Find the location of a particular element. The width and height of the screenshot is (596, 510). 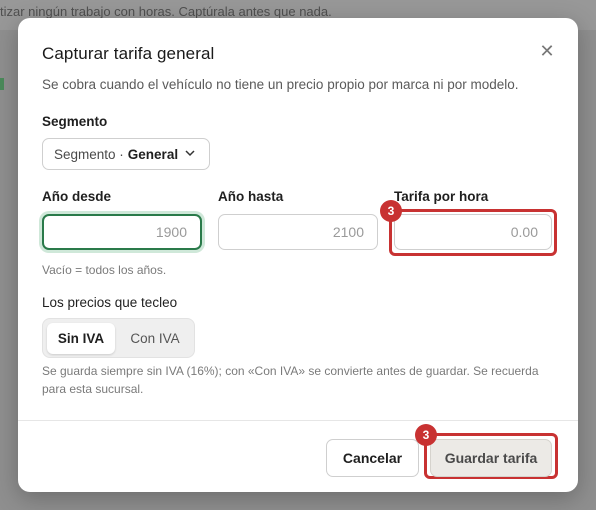

dialog-title: Capturar tarifa general is located at coordinates (128, 53).